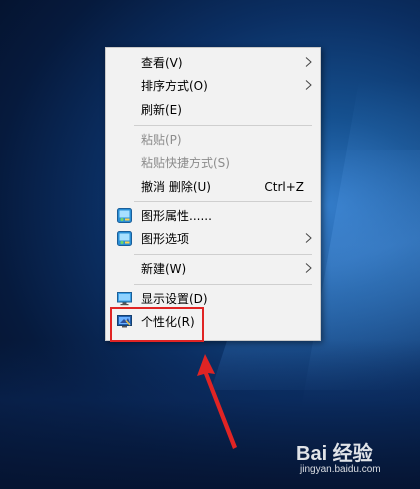 The width and height of the screenshot is (420, 489). I want to click on menu-item-shortcut: Ctrl+Z, so click(284, 187).